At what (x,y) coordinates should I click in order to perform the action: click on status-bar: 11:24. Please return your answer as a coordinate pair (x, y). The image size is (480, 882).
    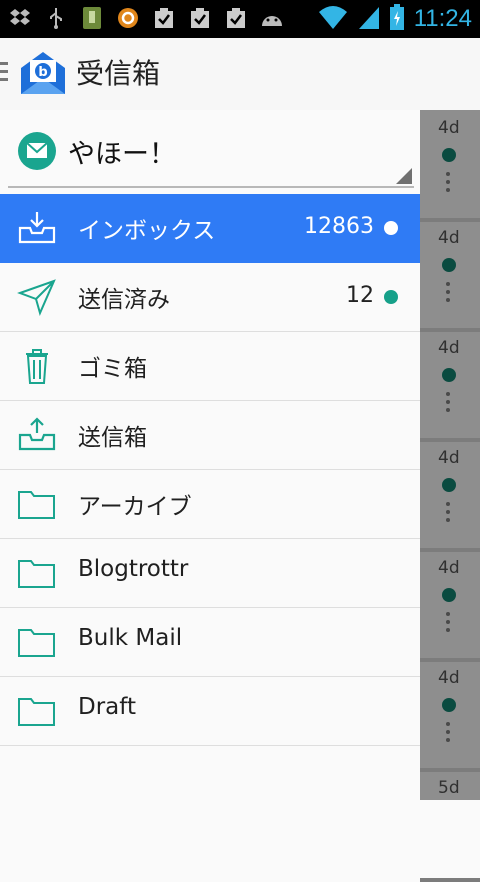
    Looking at the image, I should click on (240, 19).